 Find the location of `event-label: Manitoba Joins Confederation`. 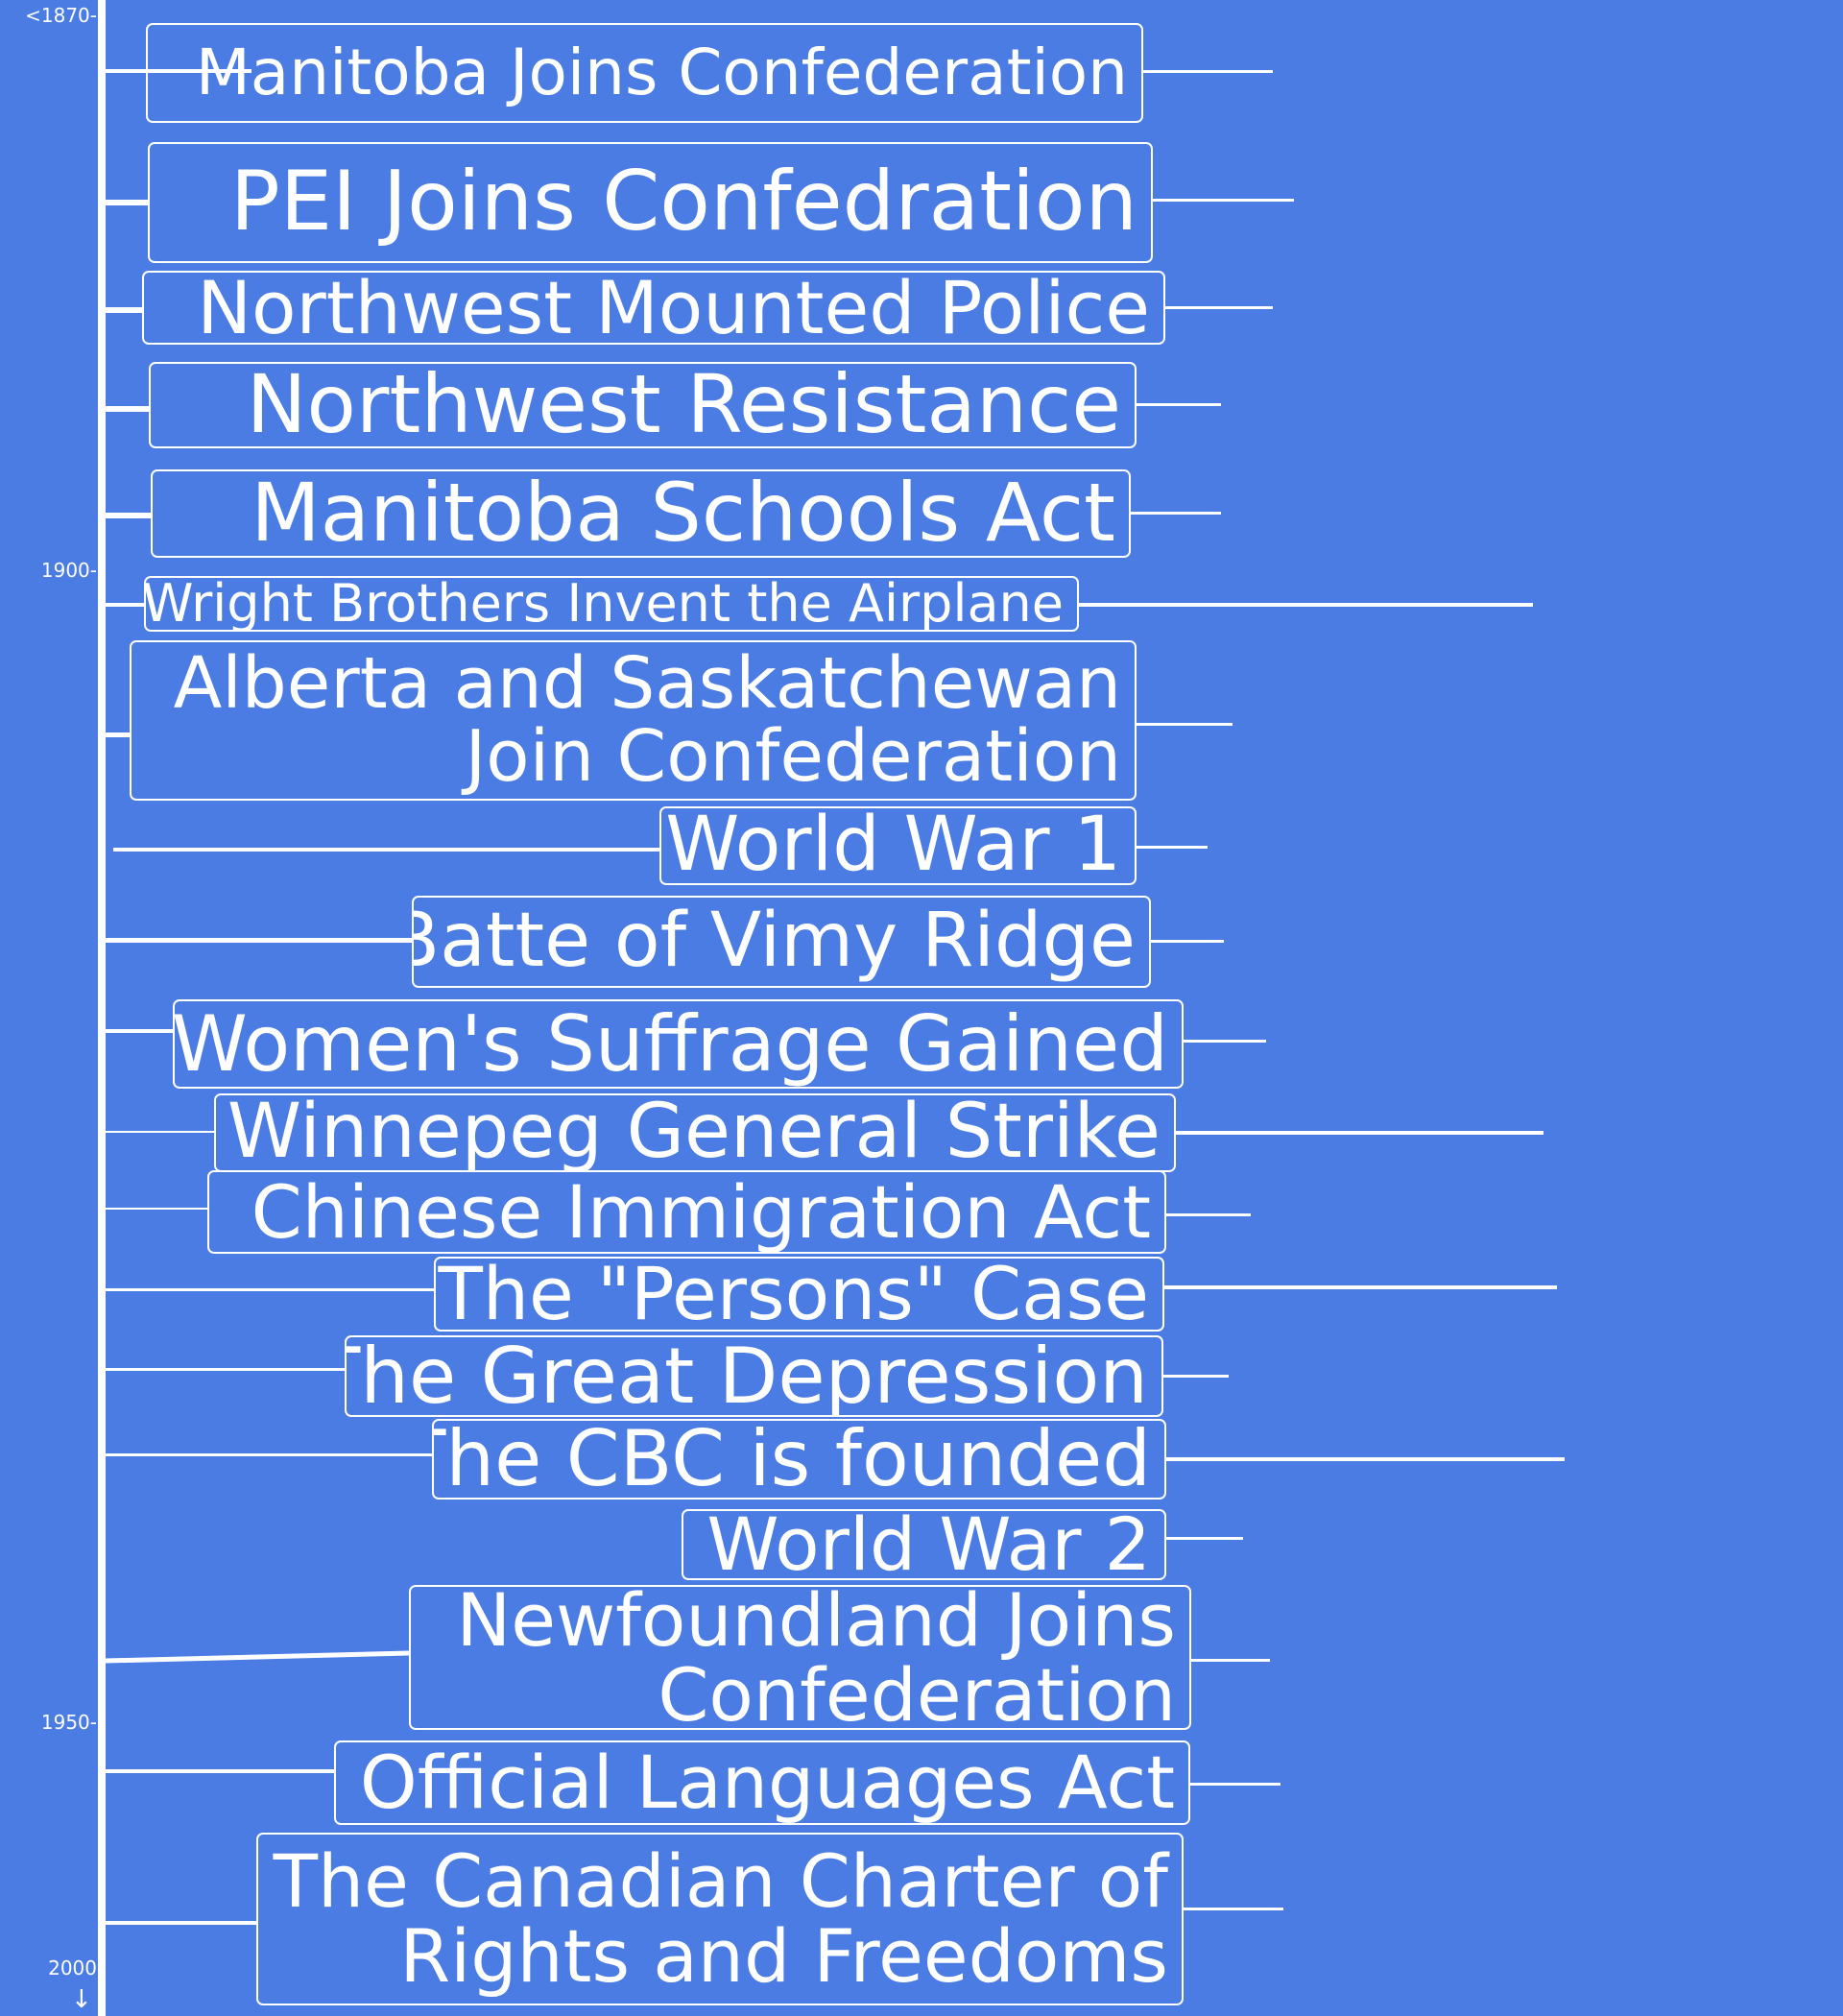

event-label: Manitoba Joins Confederation is located at coordinates (661, 73).